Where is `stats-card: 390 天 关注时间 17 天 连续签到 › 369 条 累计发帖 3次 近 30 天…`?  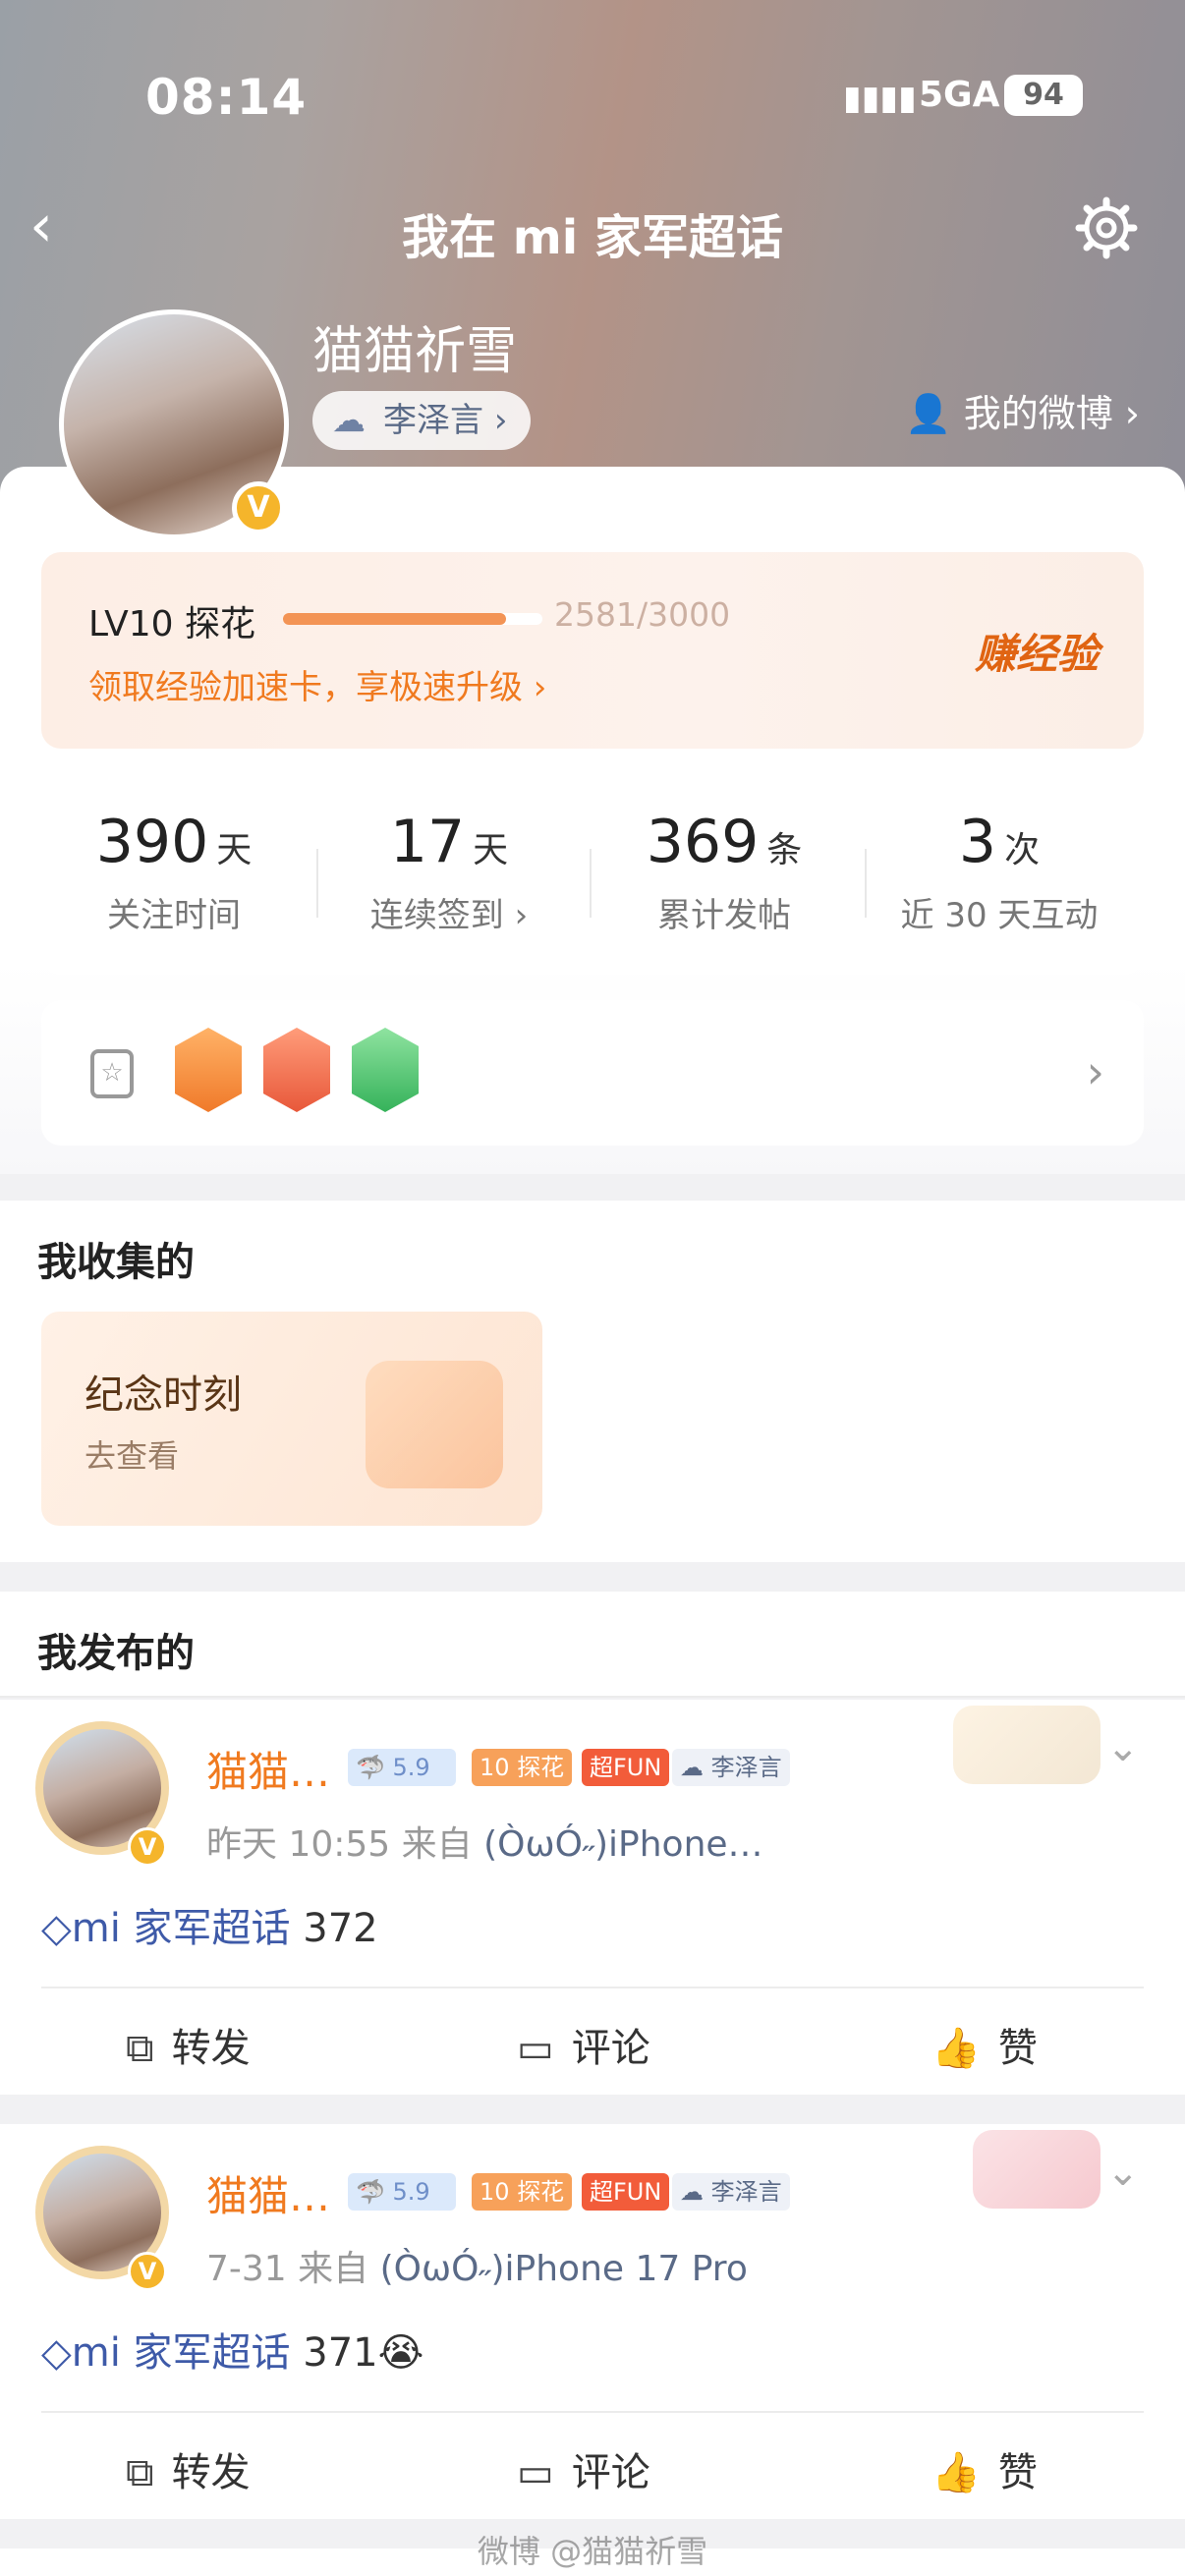 stats-card: 390 天 关注时间 17 天 连续签到 › 369 条 累计发帖 3次 近 30 天… is located at coordinates (592, 876).